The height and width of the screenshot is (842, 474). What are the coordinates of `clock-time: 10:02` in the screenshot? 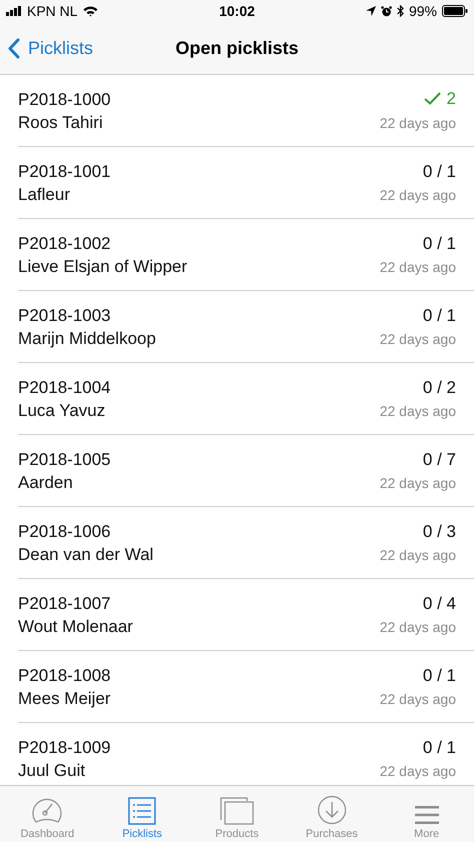 It's located at (237, 11).